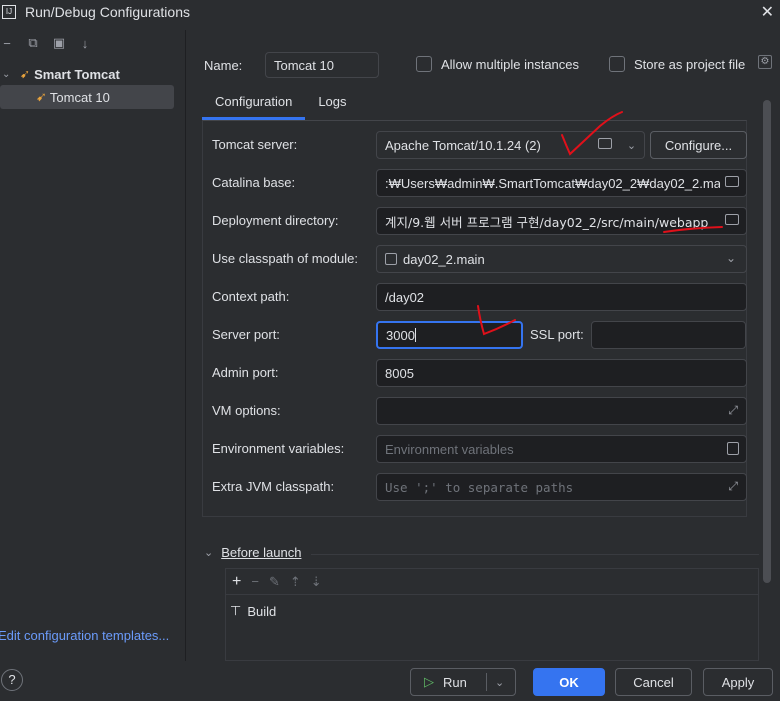 Image resolution: width=780 pixels, height=701 pixels. What do you see at coordinates (262, 611) in the screenshot?
I see `before-launch-item-label: Build` at bounding box center [262, 611].